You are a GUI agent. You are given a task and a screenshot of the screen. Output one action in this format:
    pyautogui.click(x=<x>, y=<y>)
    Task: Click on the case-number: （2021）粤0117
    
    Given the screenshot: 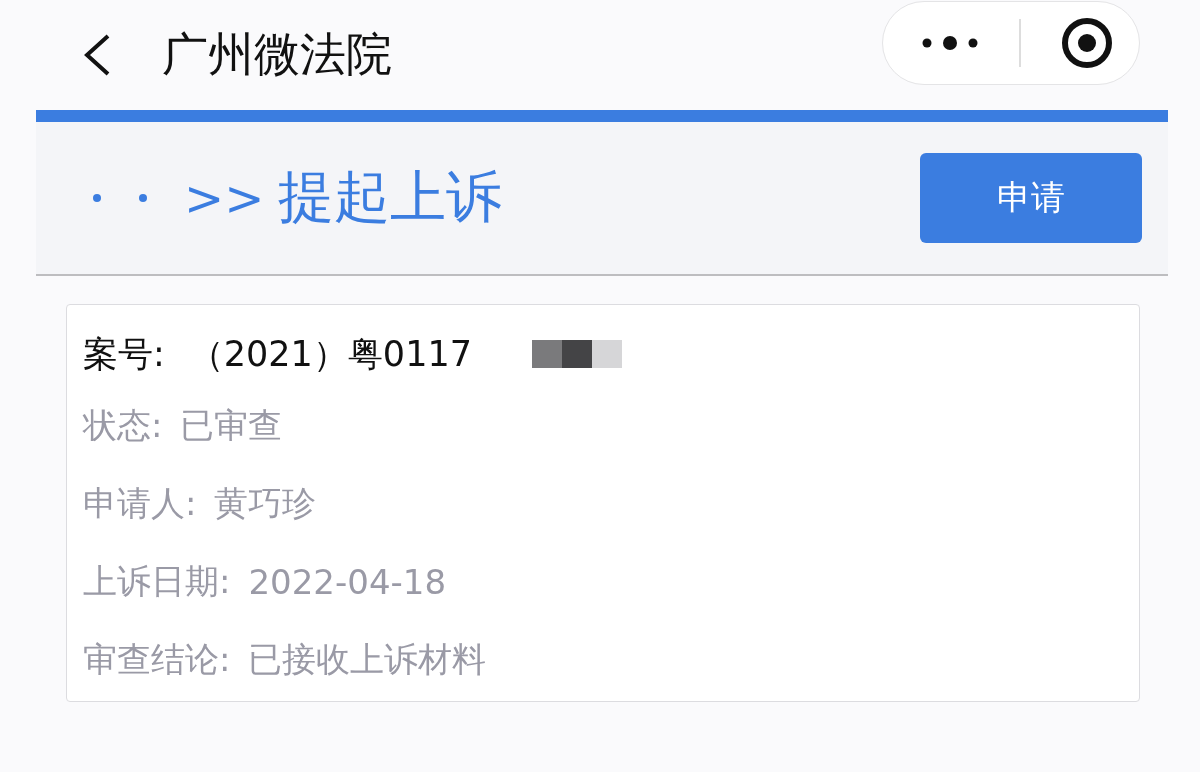 What is the action you would take?
    pyautogui.click(x=330, y=354)
    